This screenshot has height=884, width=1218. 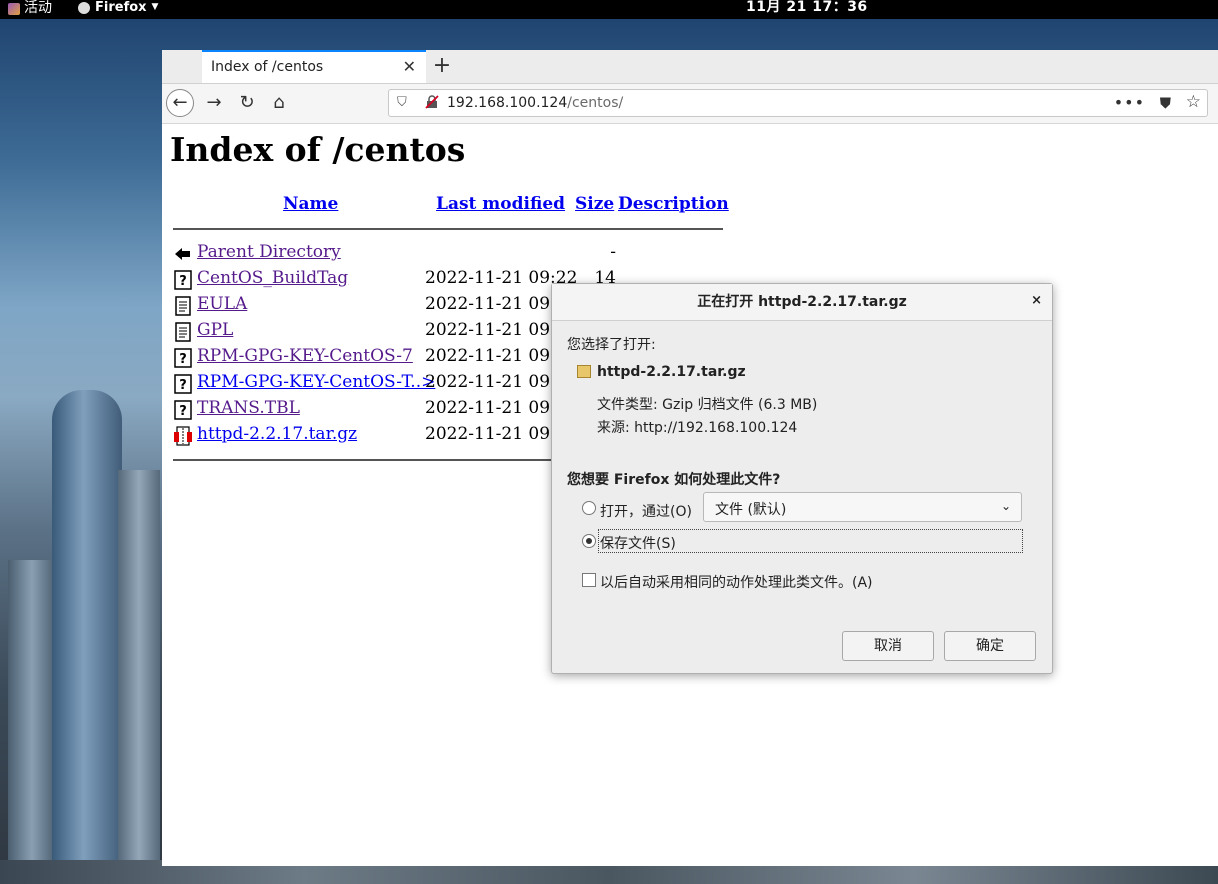 I want to click on back-button: ←, so click(x=180, y=103).